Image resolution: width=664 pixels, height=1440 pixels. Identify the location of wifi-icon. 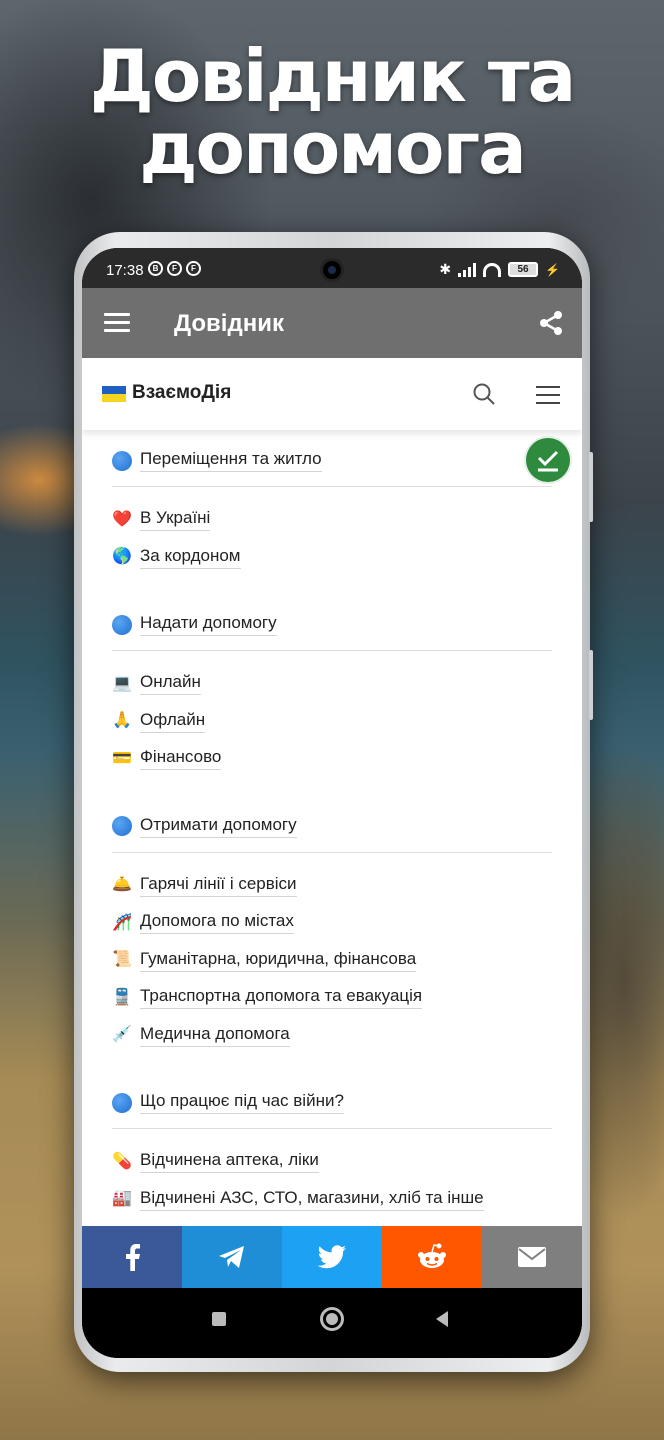
(492, 269).